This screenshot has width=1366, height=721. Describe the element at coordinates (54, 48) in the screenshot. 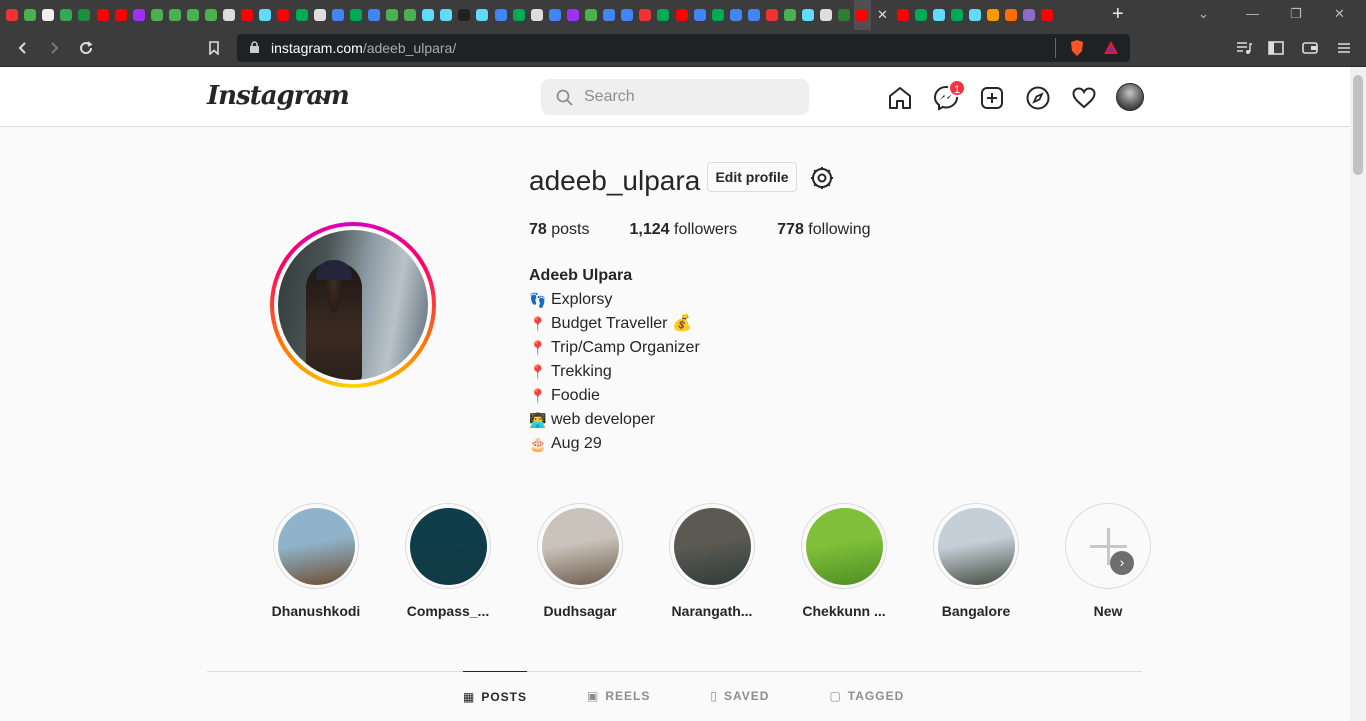

I see `forward-button` at that location.